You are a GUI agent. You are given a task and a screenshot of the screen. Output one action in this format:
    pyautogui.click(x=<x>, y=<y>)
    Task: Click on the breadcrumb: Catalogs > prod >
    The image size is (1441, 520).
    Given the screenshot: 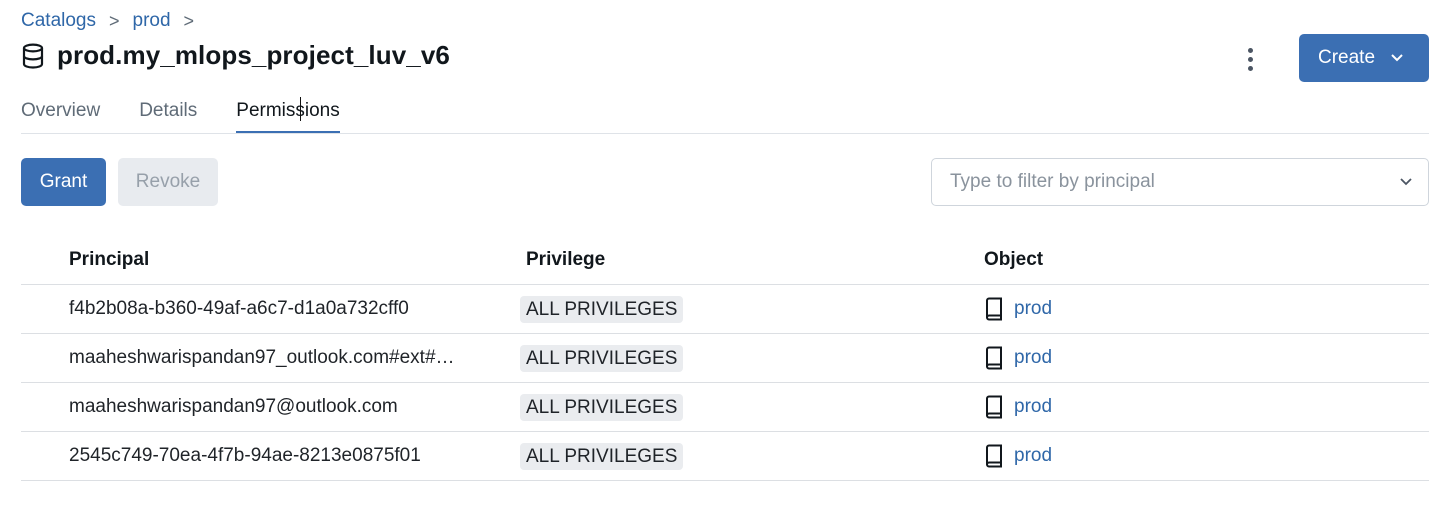 What is the action you would take?
    pyautogui.click(x=114, y=21)
    